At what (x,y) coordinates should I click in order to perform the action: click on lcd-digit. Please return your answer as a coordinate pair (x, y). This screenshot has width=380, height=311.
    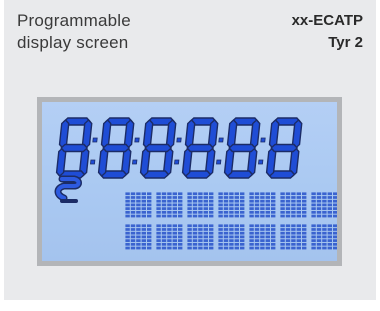
    Looking at the image, I should click on (158, 148).